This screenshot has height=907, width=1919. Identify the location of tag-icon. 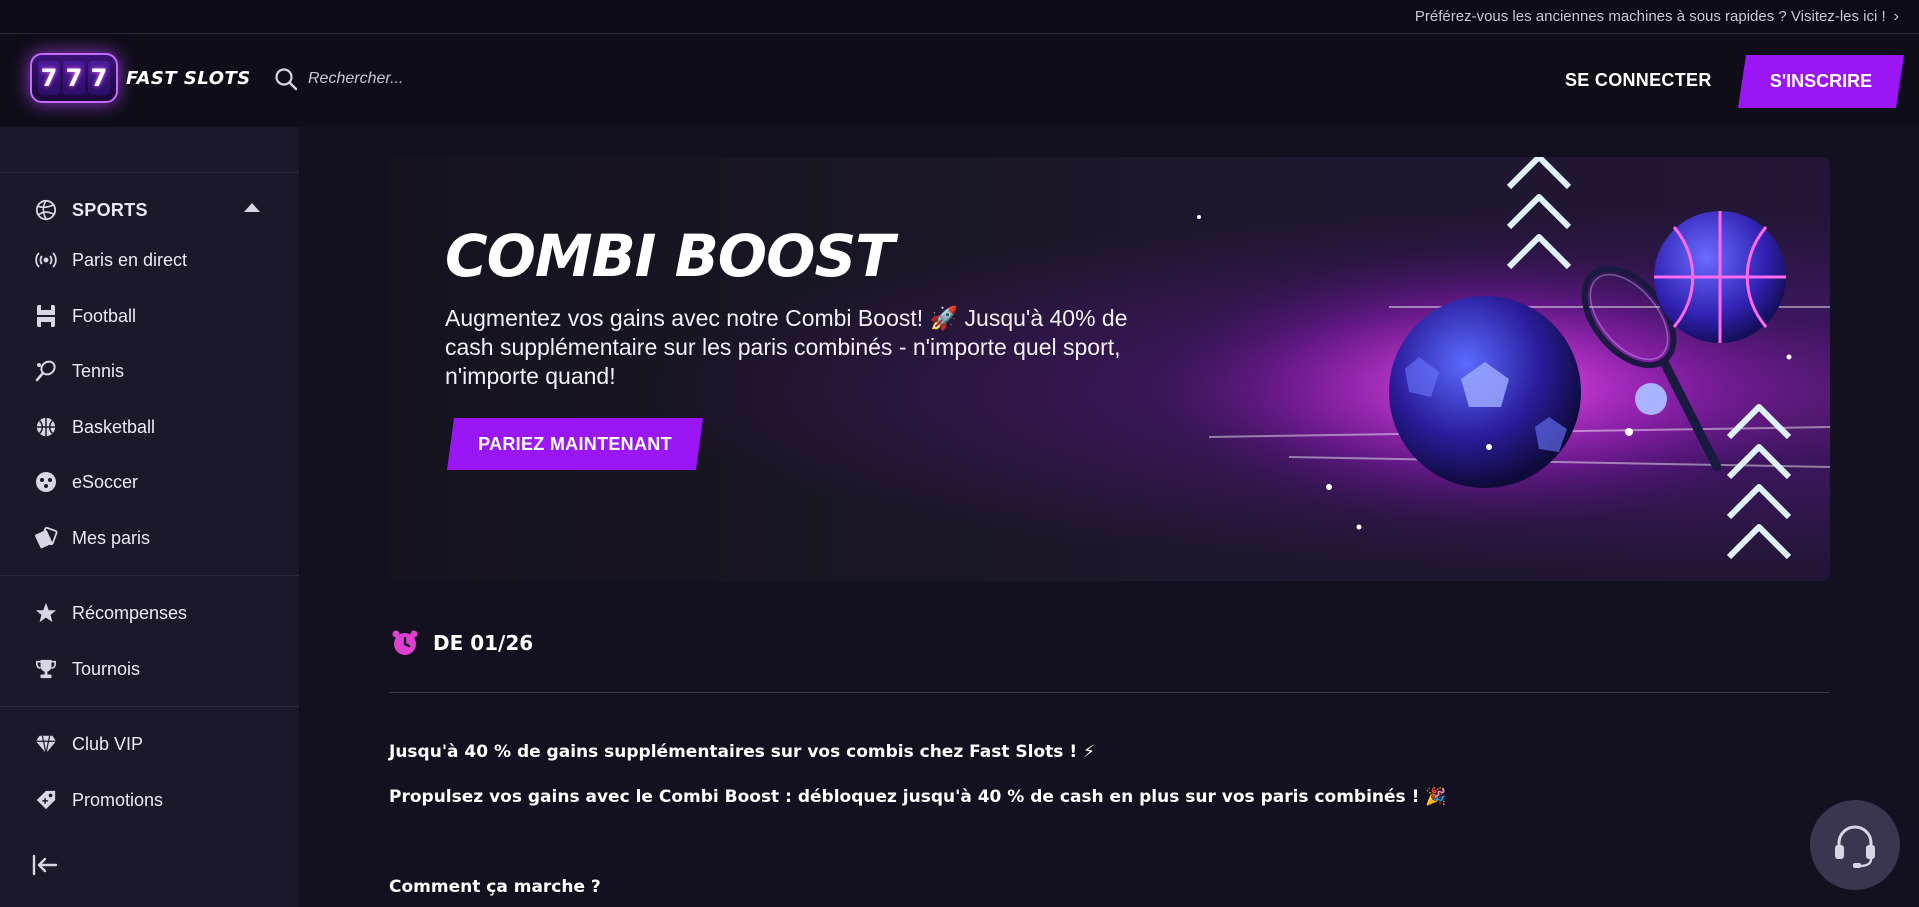
(46, 800).